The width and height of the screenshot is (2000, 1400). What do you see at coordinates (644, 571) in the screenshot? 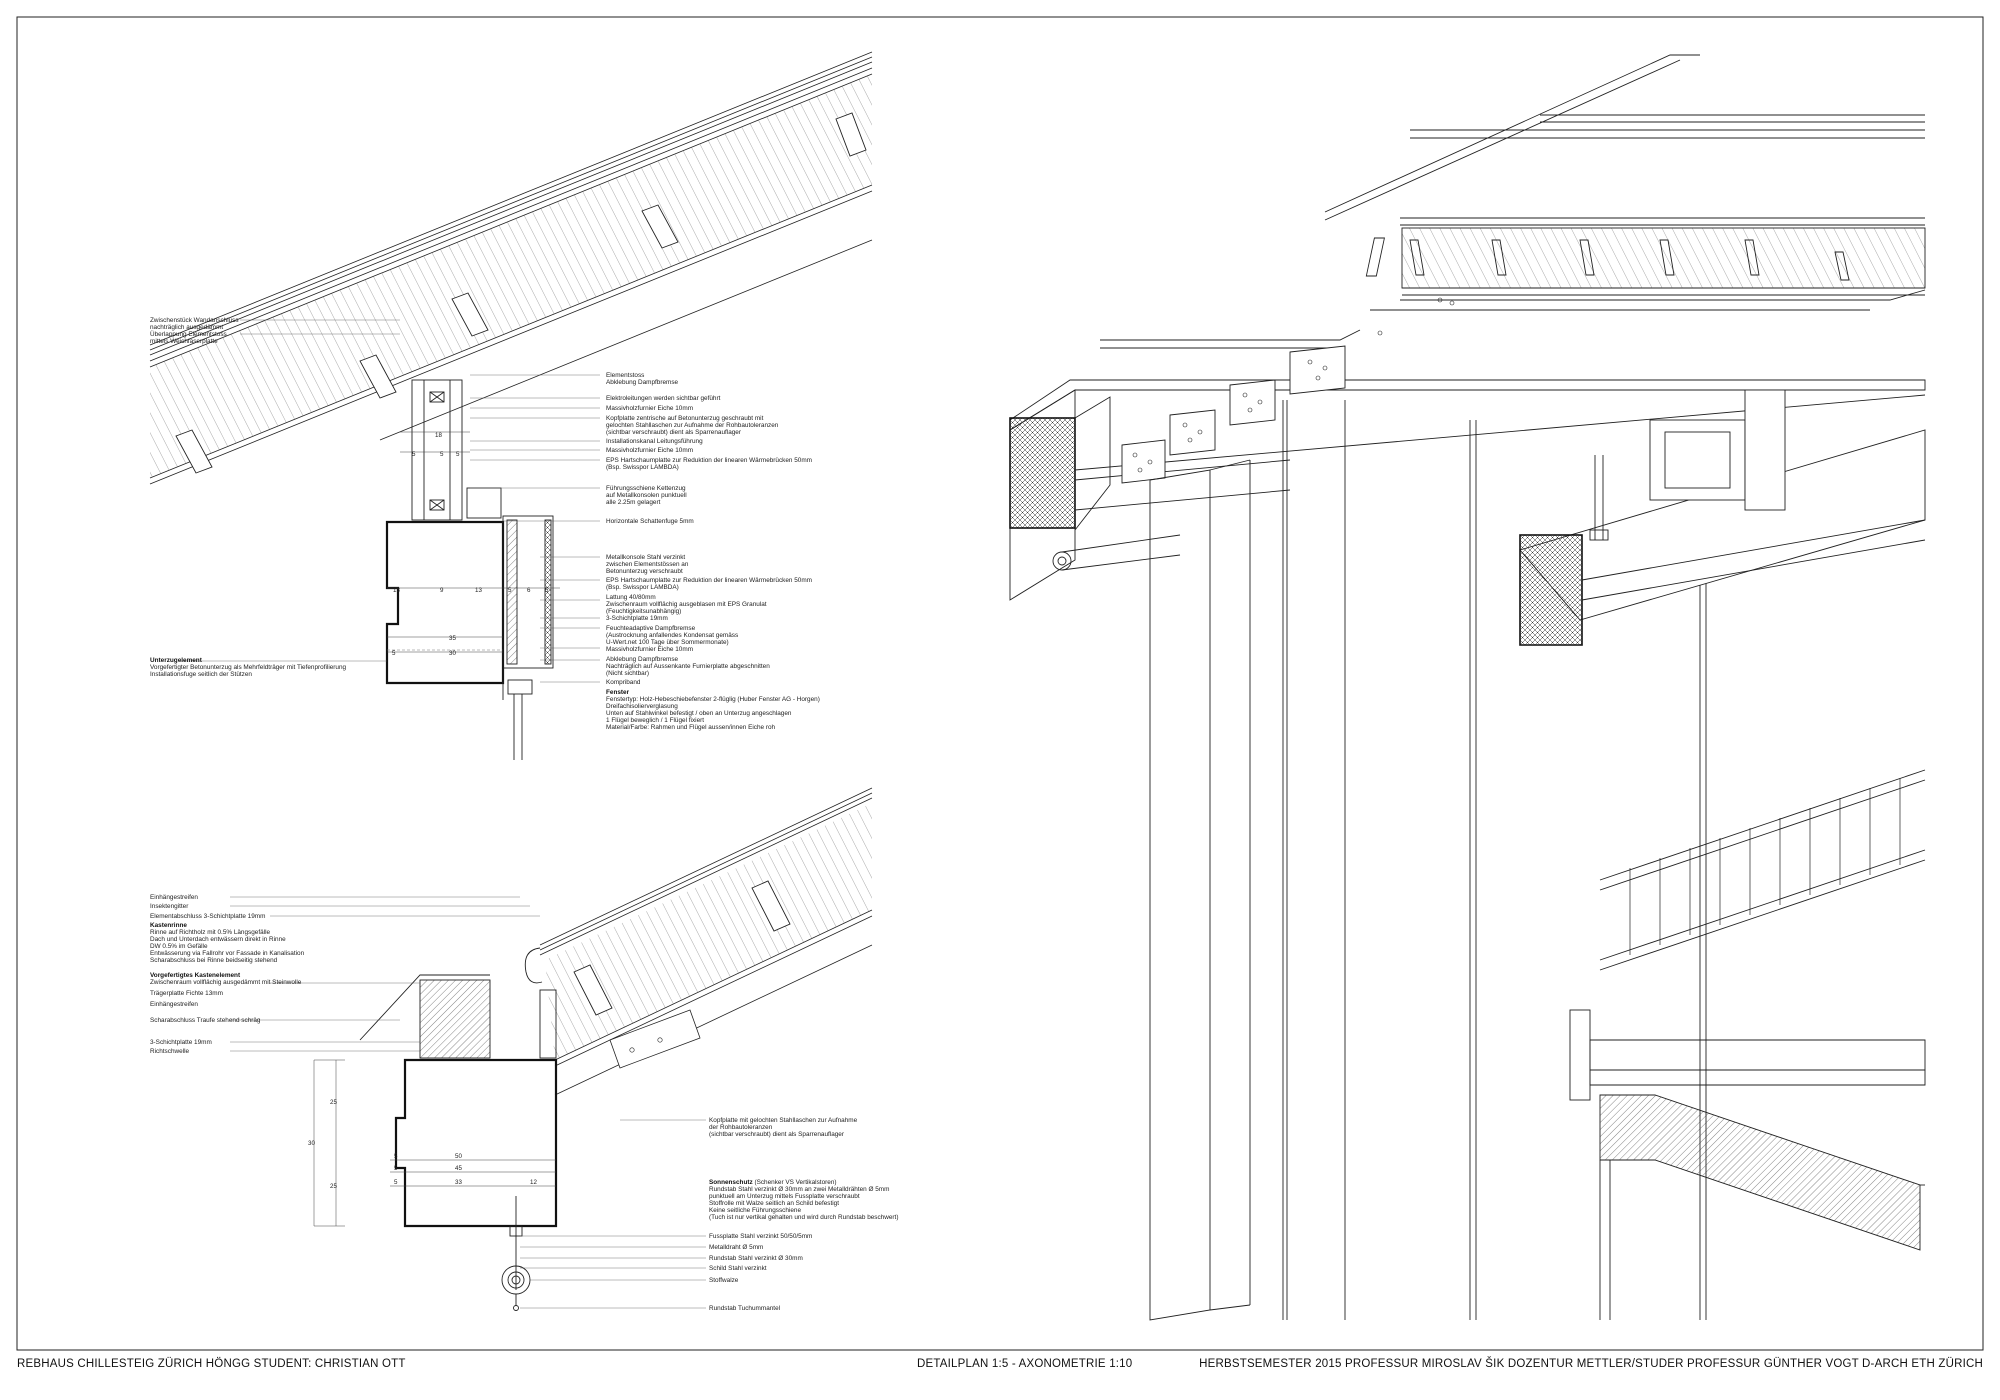
I see `label: Betonunterzug verschraubt` at bounding box center [644, 571].